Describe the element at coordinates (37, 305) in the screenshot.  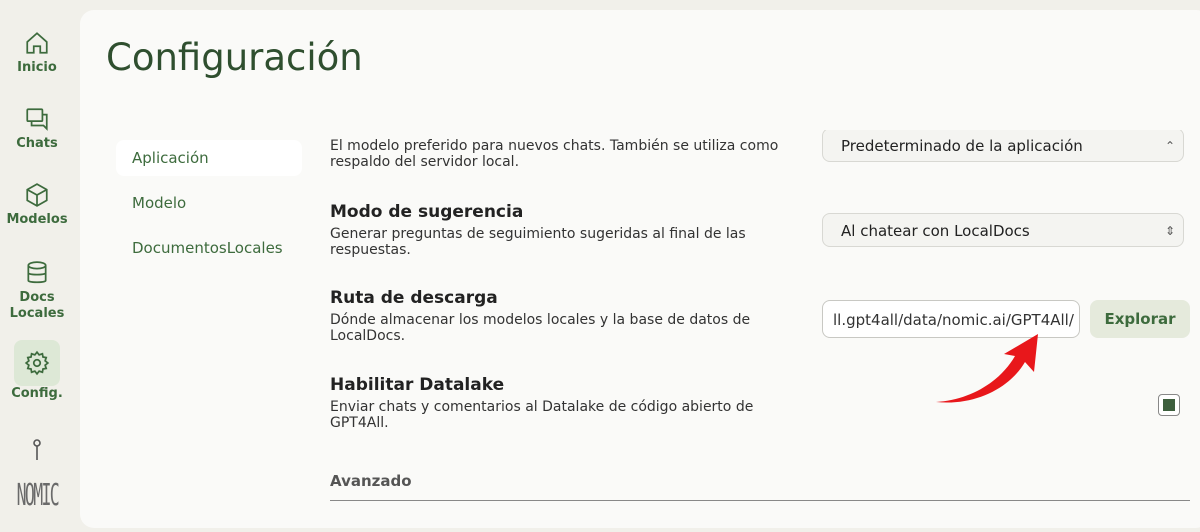
I see `nav-label-docs-locales: Docs Locales` at that location.